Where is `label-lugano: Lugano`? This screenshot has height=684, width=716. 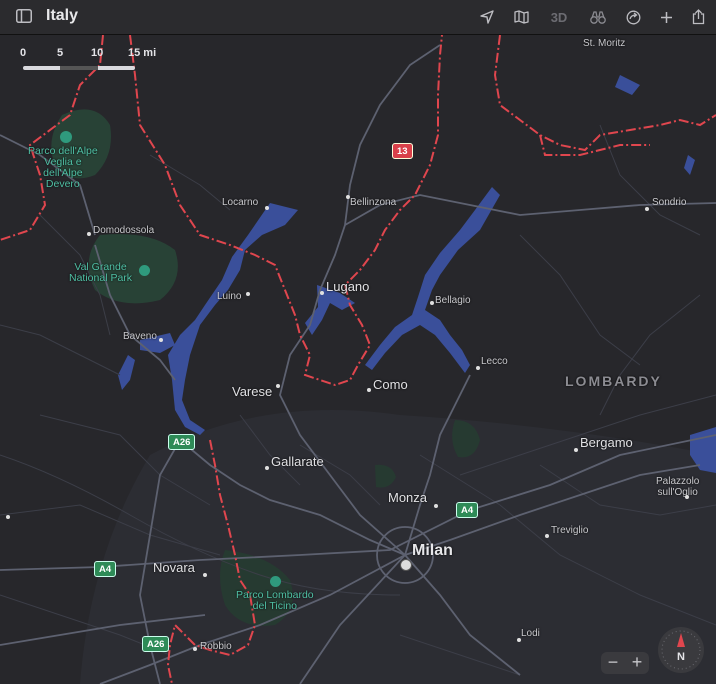 label-lugano: Lugano is located at coordinates (347, 286).